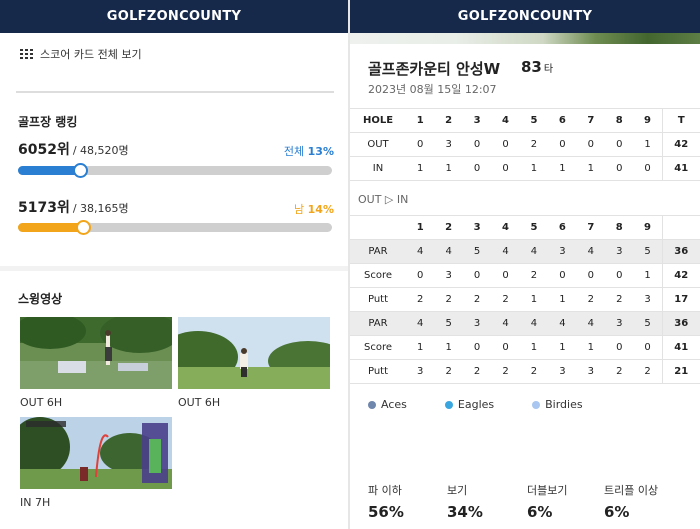 This screenshot has height=529, width=700. Describe the element at coordinates (591, 120) in the screenshot. I see `hole-cell: 7` at that location.